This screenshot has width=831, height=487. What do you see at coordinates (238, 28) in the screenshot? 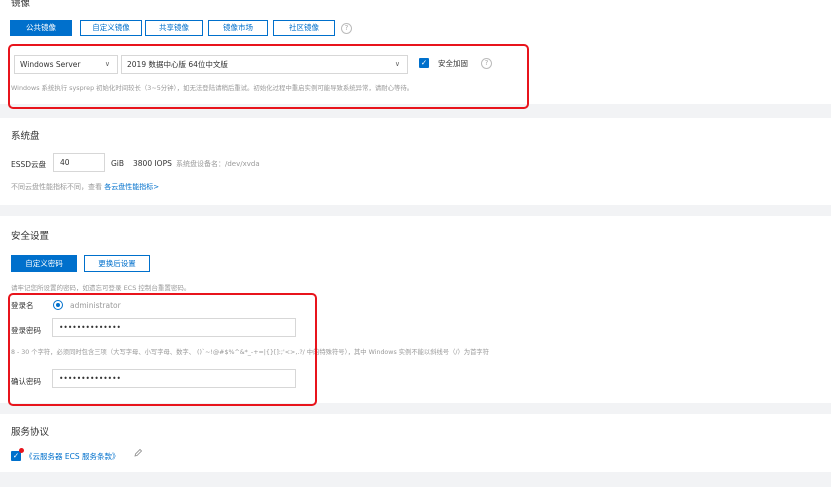
I see `tab-image-market: 镜像市场` at bounding box center [238, 28].